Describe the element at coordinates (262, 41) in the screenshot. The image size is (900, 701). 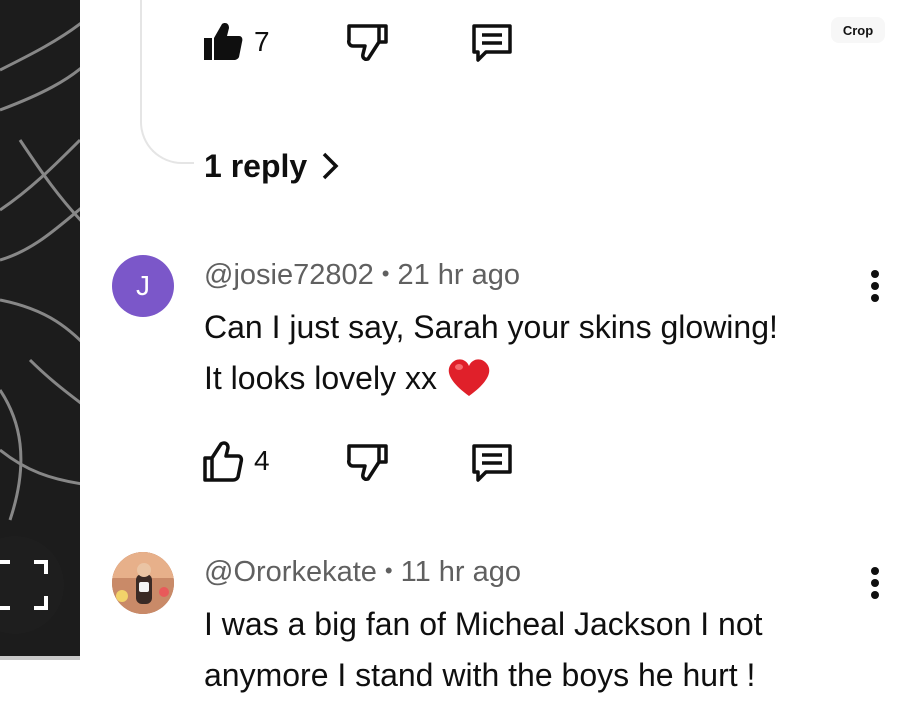
I see `like-count: 7` at that location.